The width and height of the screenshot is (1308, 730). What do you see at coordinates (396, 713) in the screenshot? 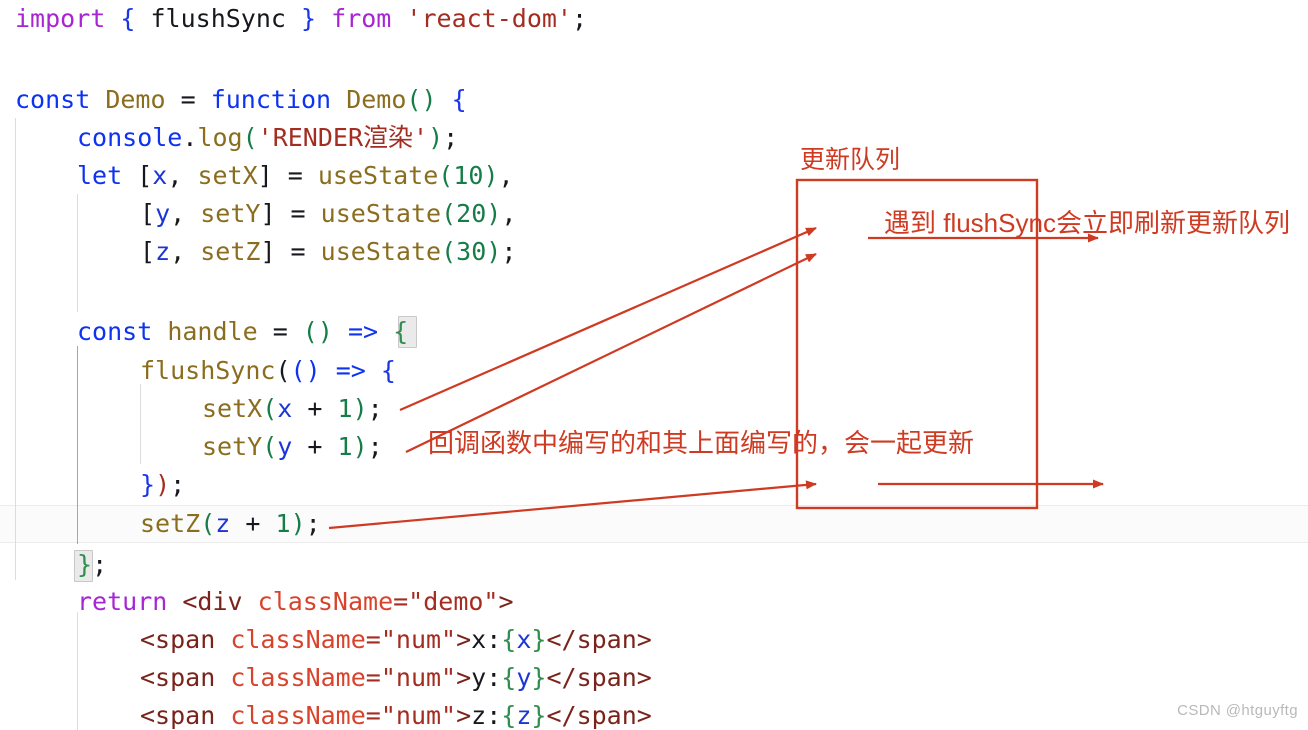
I see `code-line: <span className="num">z:{z}</span>` at bounding box center [396, 713].